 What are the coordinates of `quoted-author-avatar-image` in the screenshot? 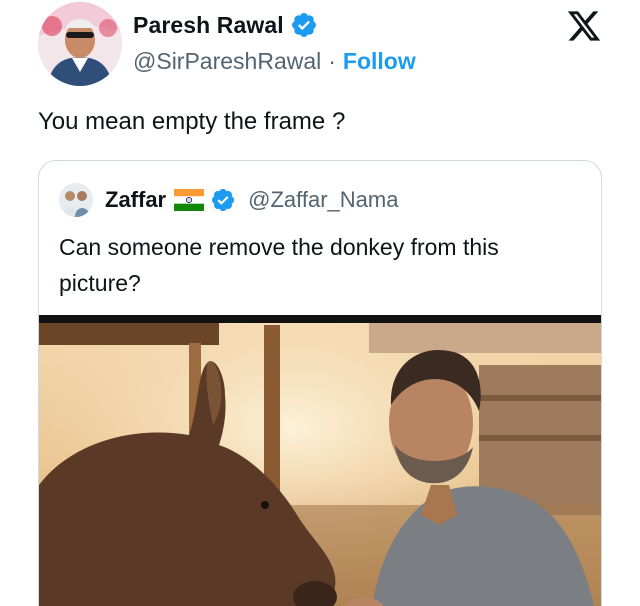 It's located at (76, 200).